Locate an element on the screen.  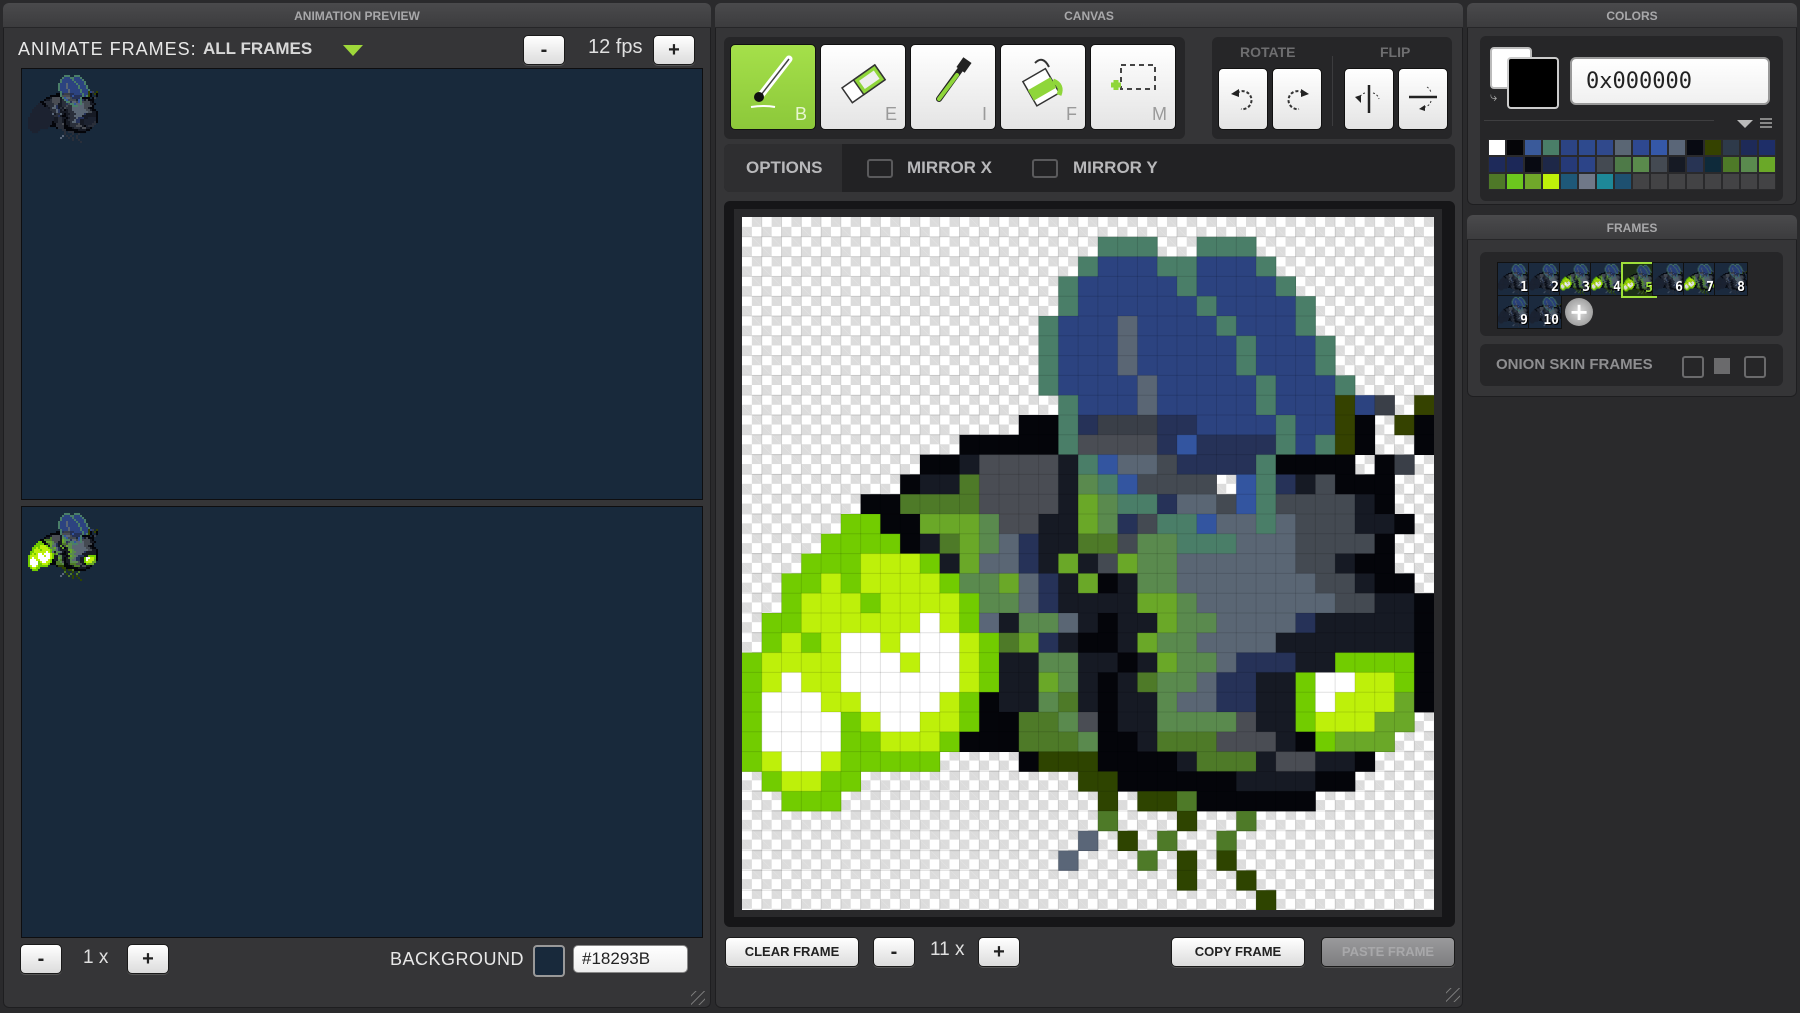
frame-thumbnail: 1 is located at coordinates (1514, 279).